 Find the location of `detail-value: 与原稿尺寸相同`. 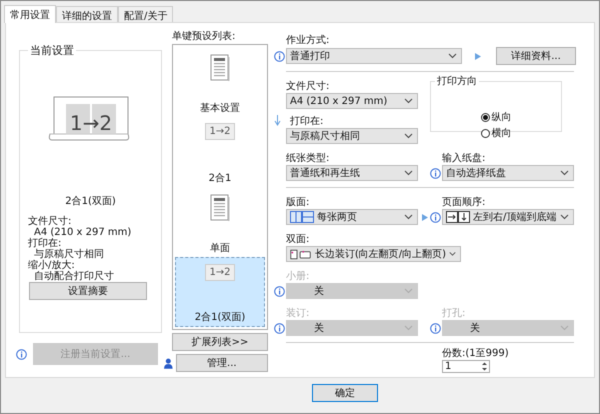

detail-value: 与原稿尺寸相同 is located at coordinates (69, 254).